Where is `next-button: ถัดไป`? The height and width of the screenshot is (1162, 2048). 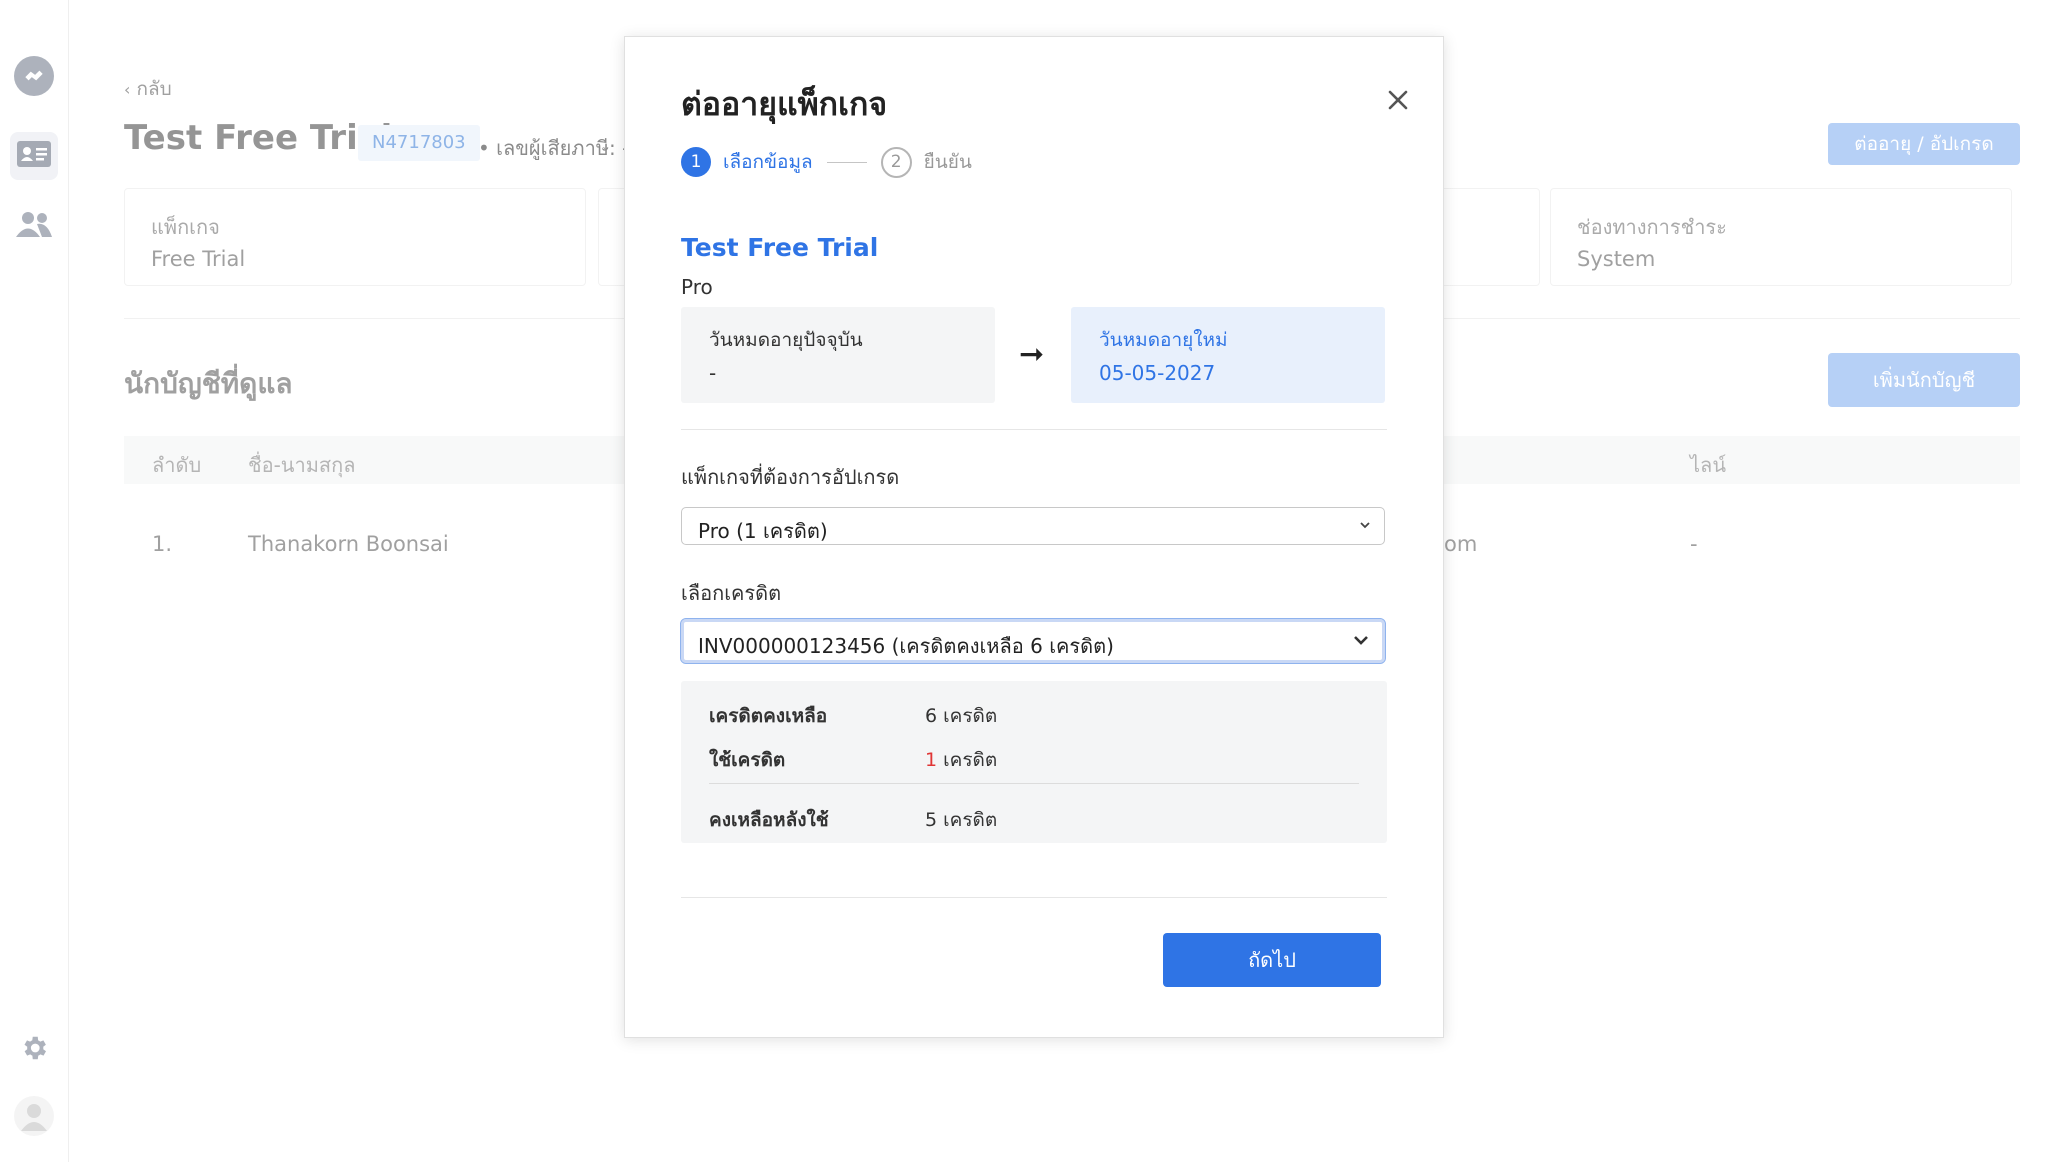
next-button: ถัดไป is located at coordinates (1272, 960).